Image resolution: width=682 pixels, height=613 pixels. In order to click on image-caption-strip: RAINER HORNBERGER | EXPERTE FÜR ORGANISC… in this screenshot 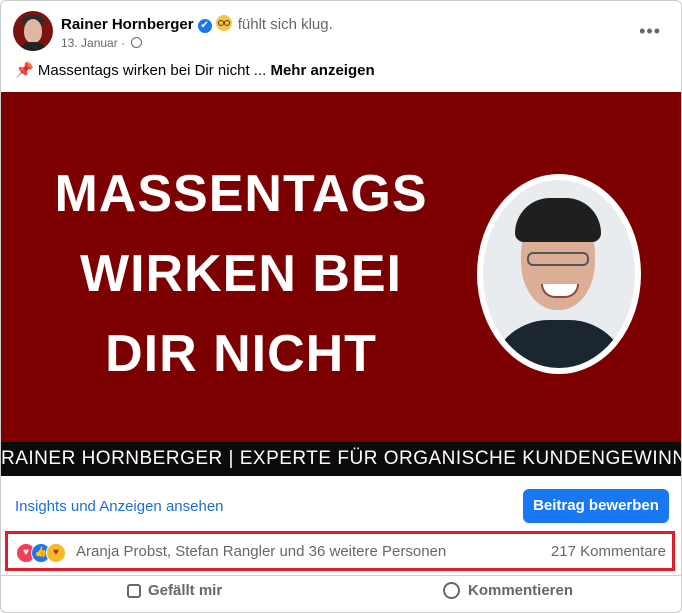, I will do `click(341, 459)`.